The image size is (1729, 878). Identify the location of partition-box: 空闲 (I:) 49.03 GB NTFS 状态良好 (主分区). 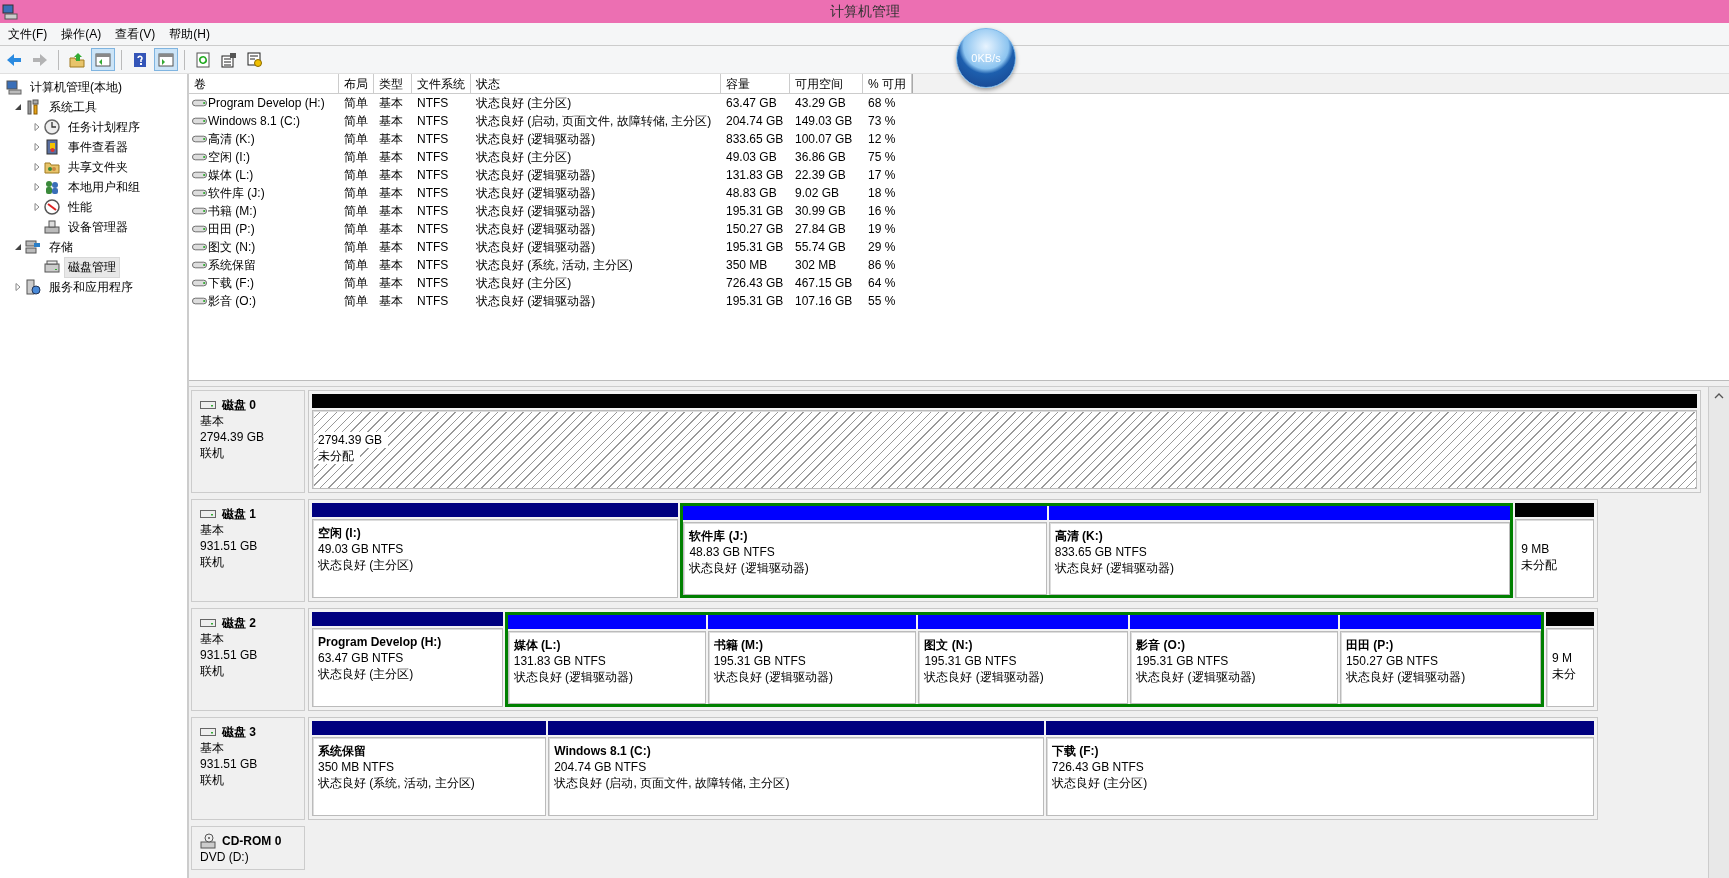
(495, 558).